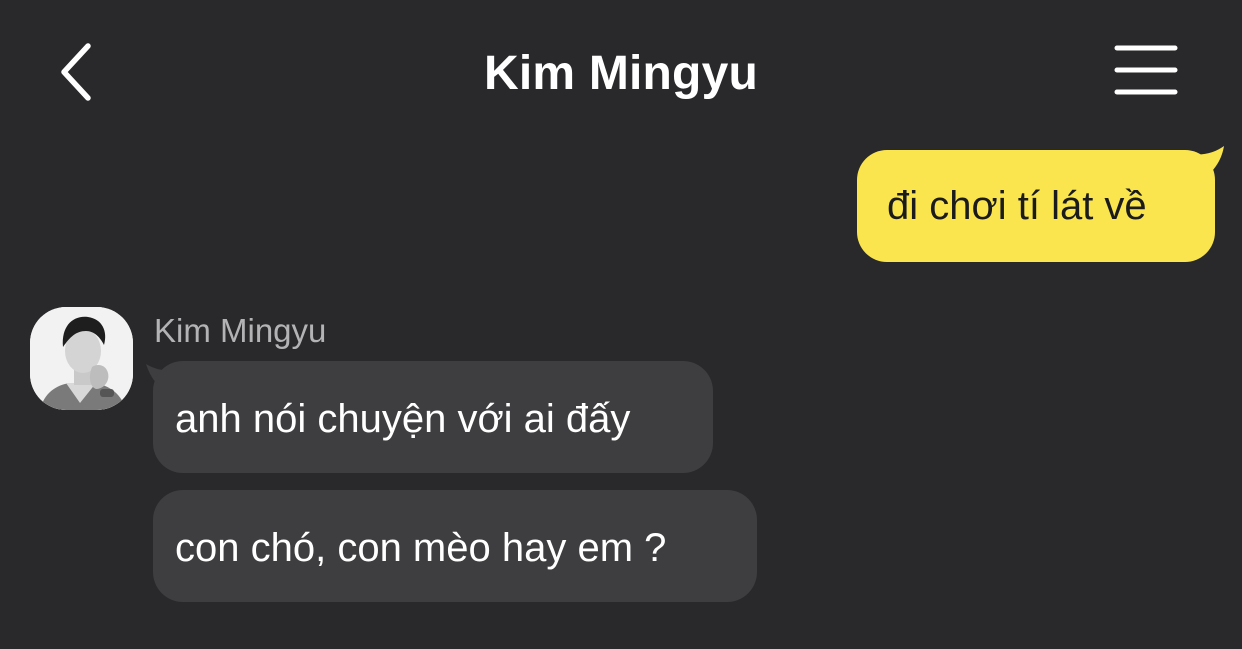 Image resolution: width=1242 pixels, height=649 pixels. I want to click on incoming-message-bubble: anh nói chuyện với ai đấy, so click(433, 417).